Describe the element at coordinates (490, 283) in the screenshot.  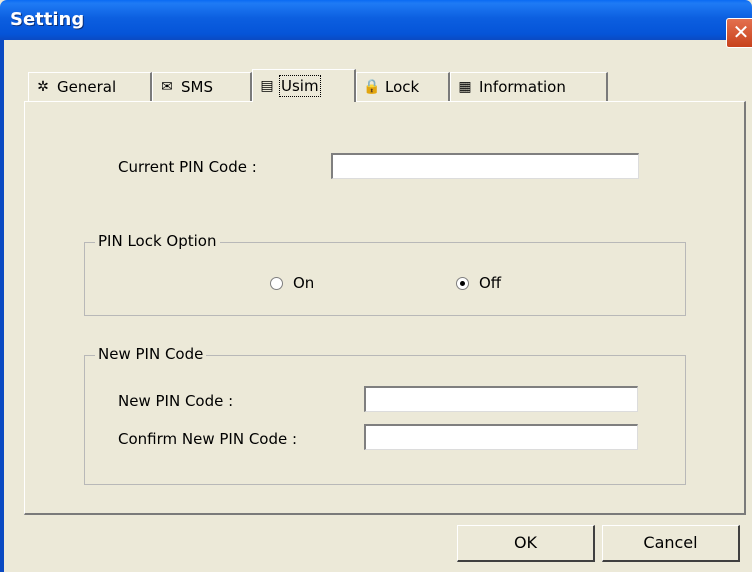
I see `radio-off-label: Off` at that location.